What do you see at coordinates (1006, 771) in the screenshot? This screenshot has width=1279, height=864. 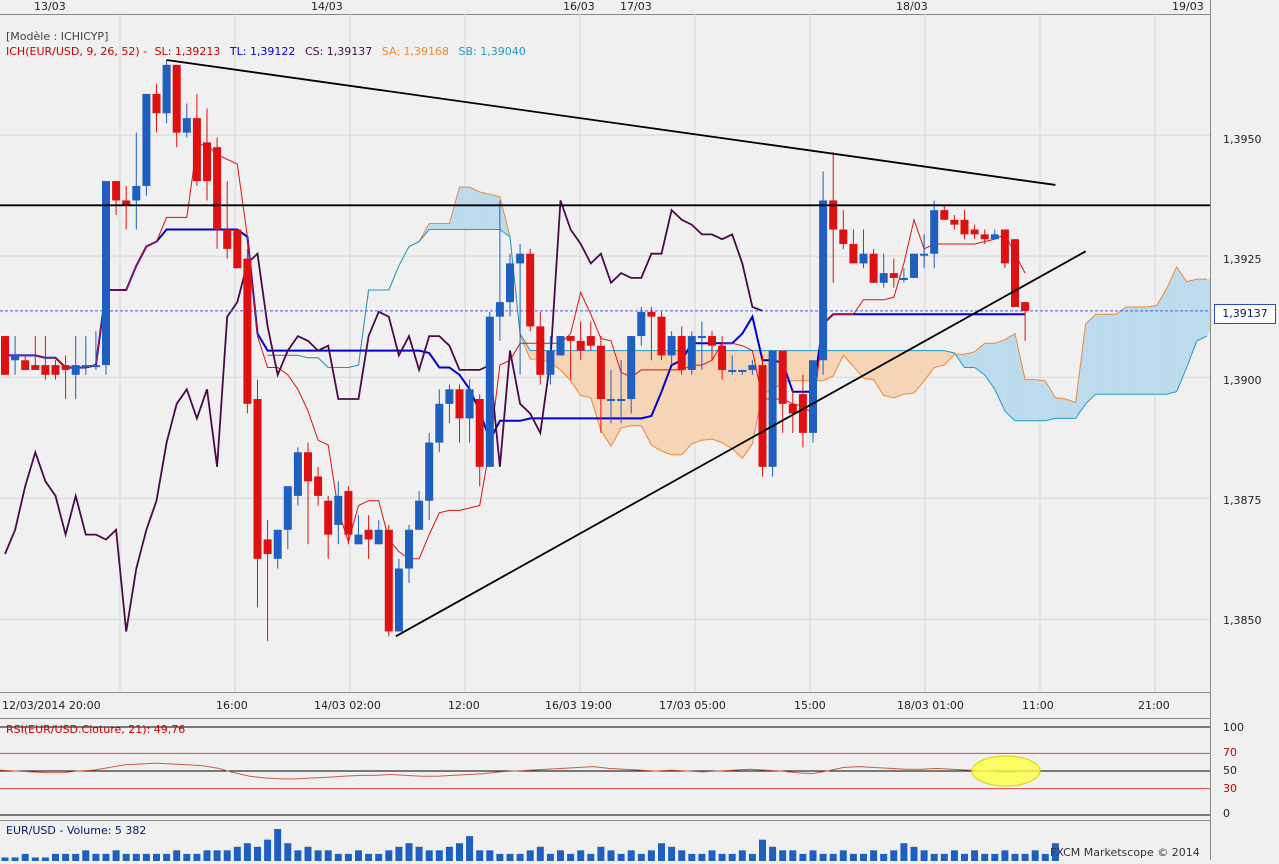 I see `rsi-highlight-ellipse` at bounding box center [1006, 771].